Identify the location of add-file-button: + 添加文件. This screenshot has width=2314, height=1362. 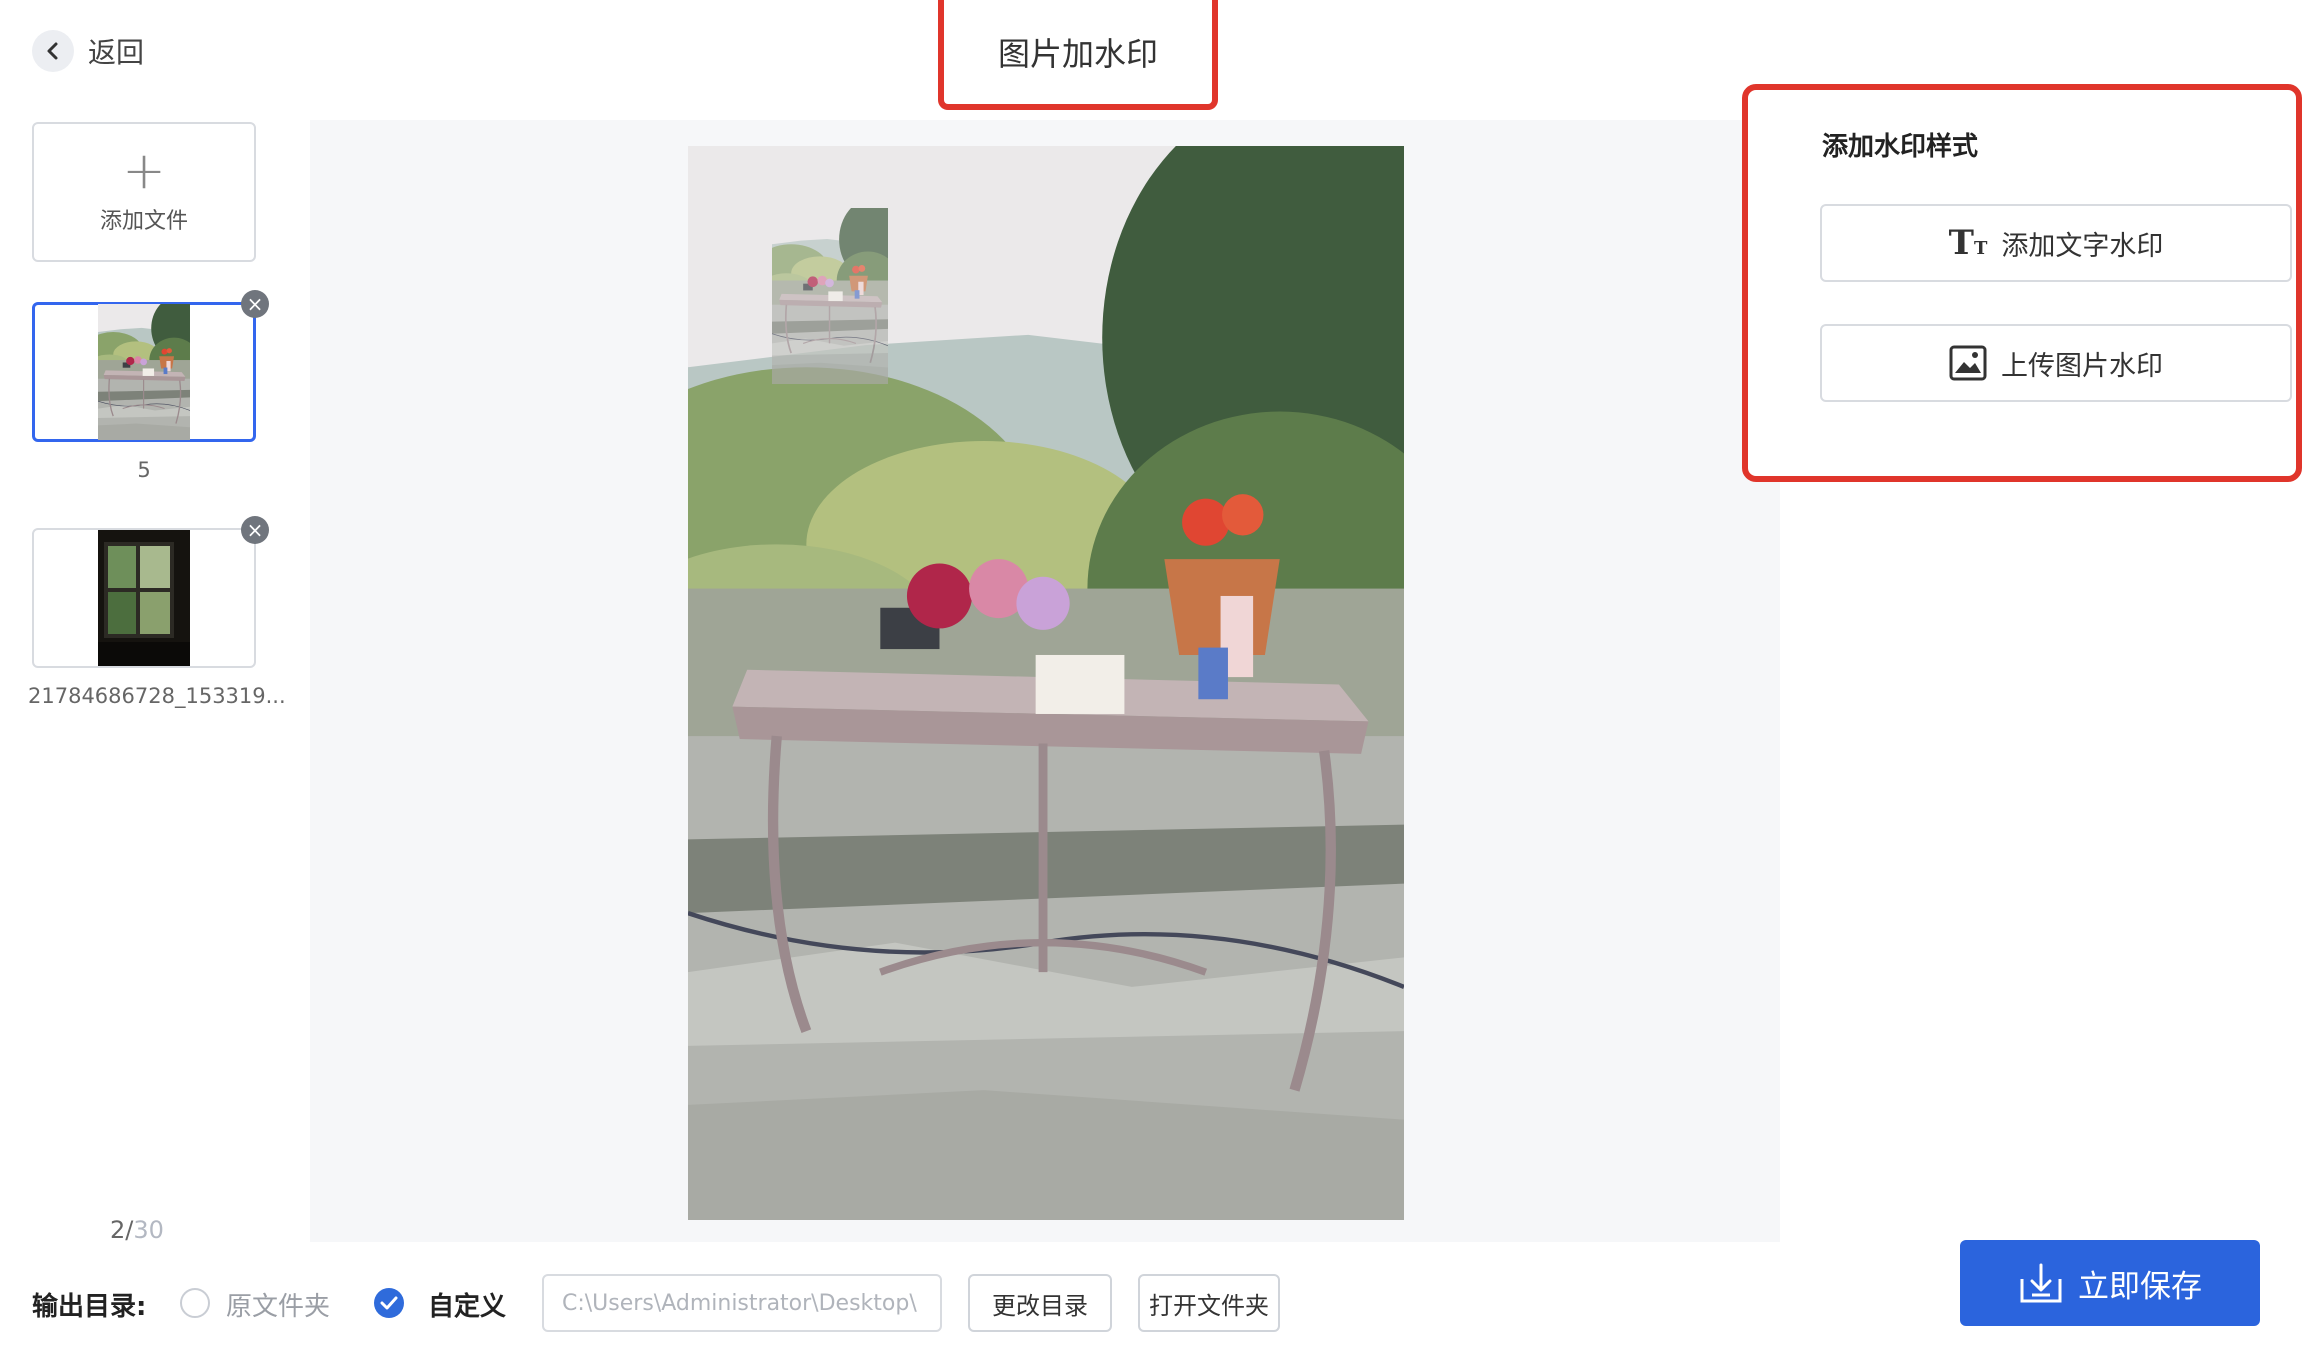
(144, 192).